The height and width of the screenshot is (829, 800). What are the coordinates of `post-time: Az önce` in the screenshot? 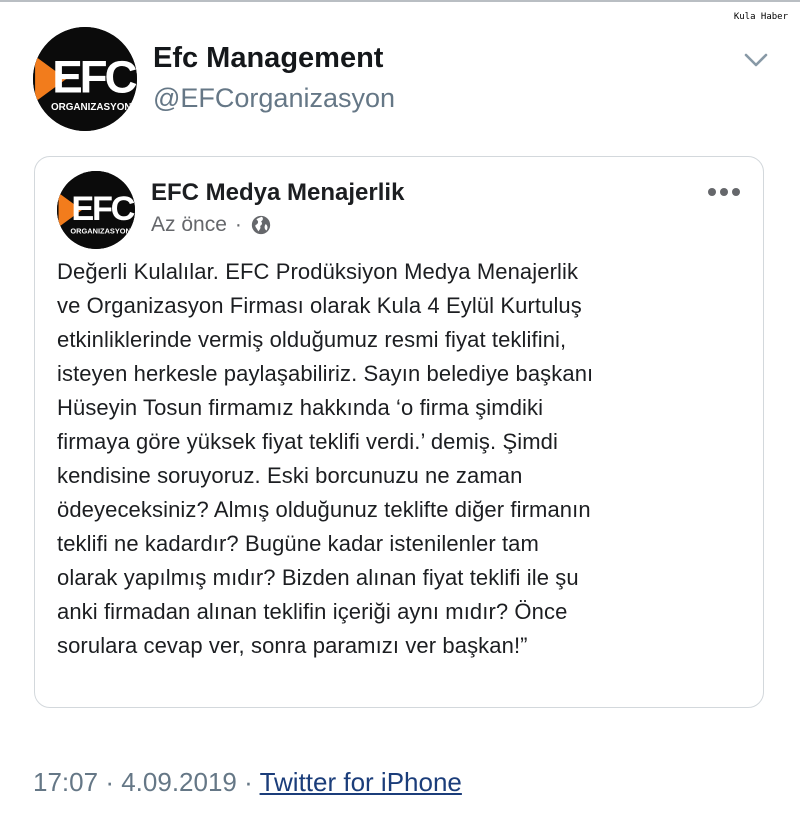 It's located at (189, 225).